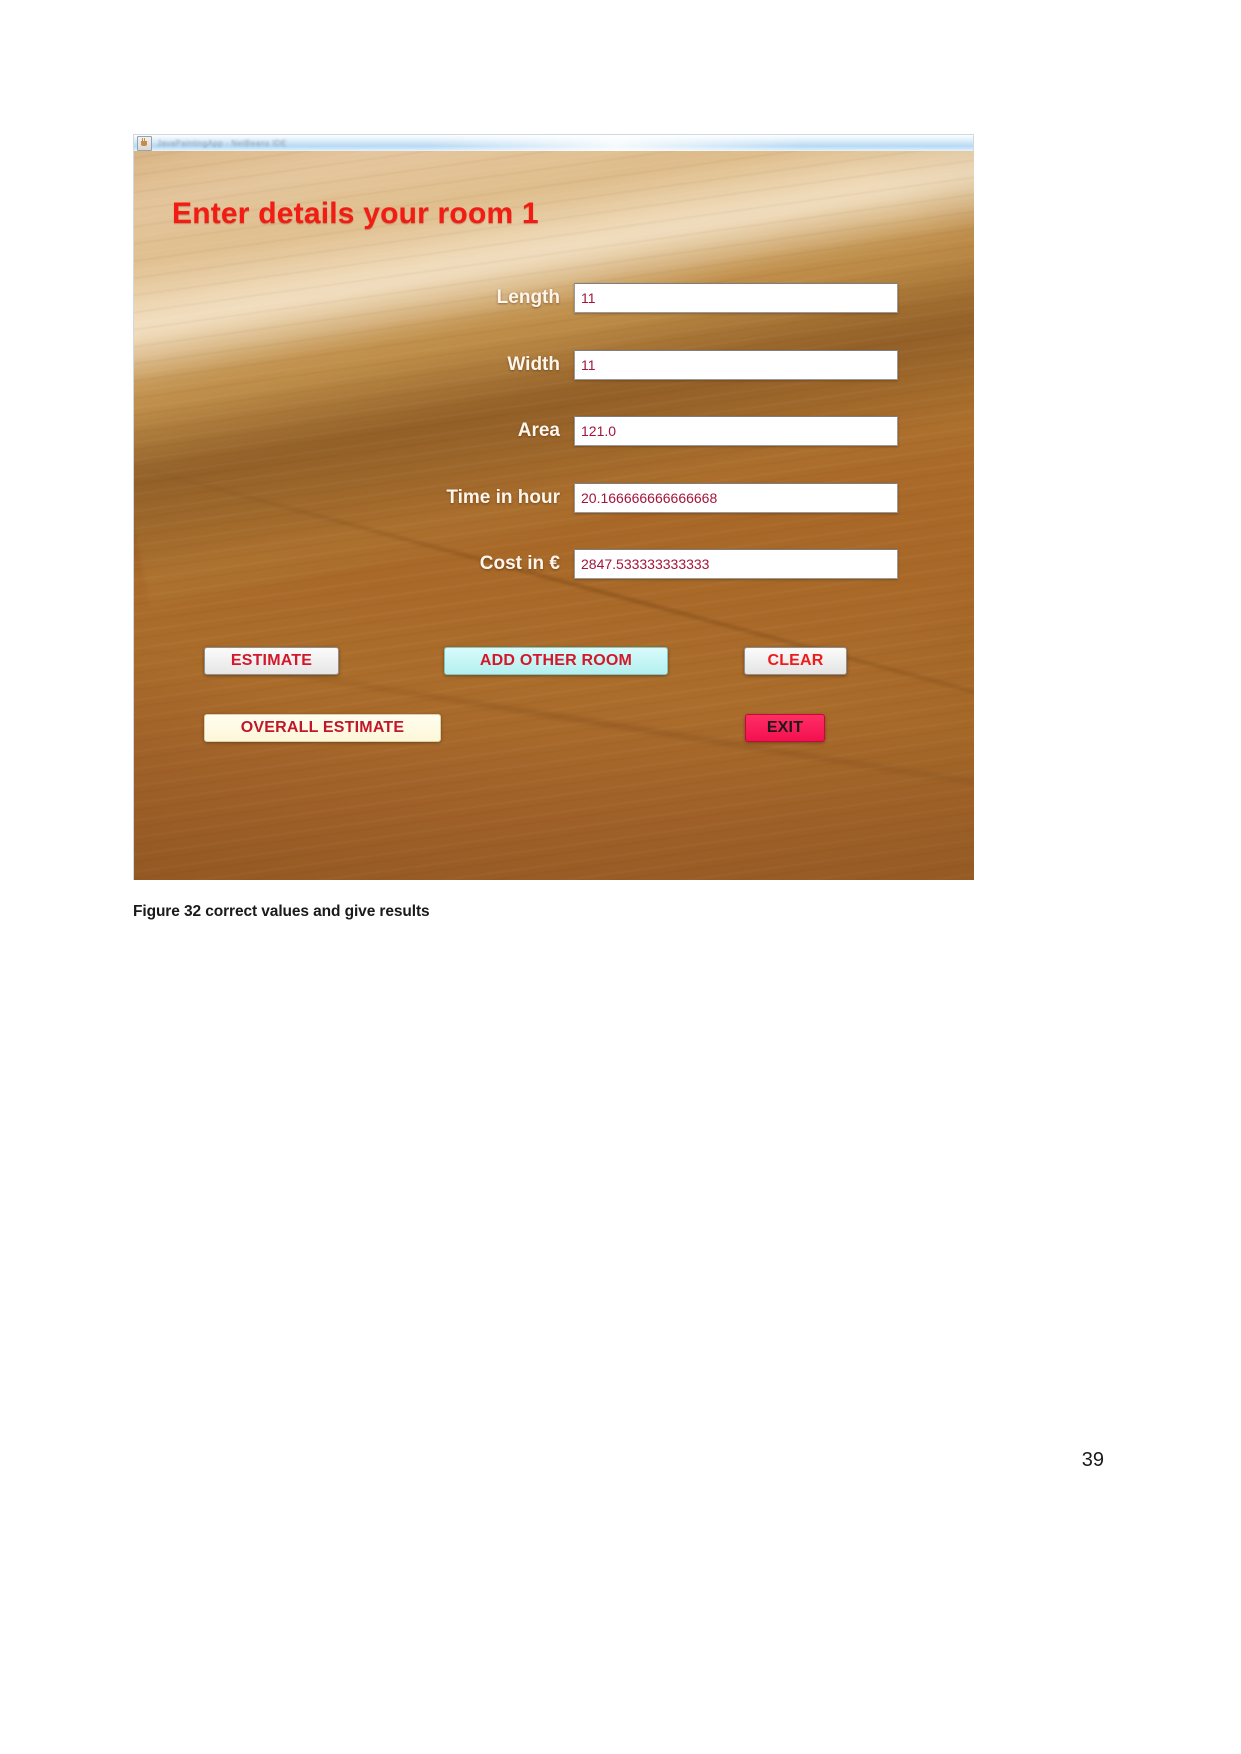  What do you see at coordinates (528, 297) in the screenshot?
I see `label-length: Length` at bounding box center [528, 297].